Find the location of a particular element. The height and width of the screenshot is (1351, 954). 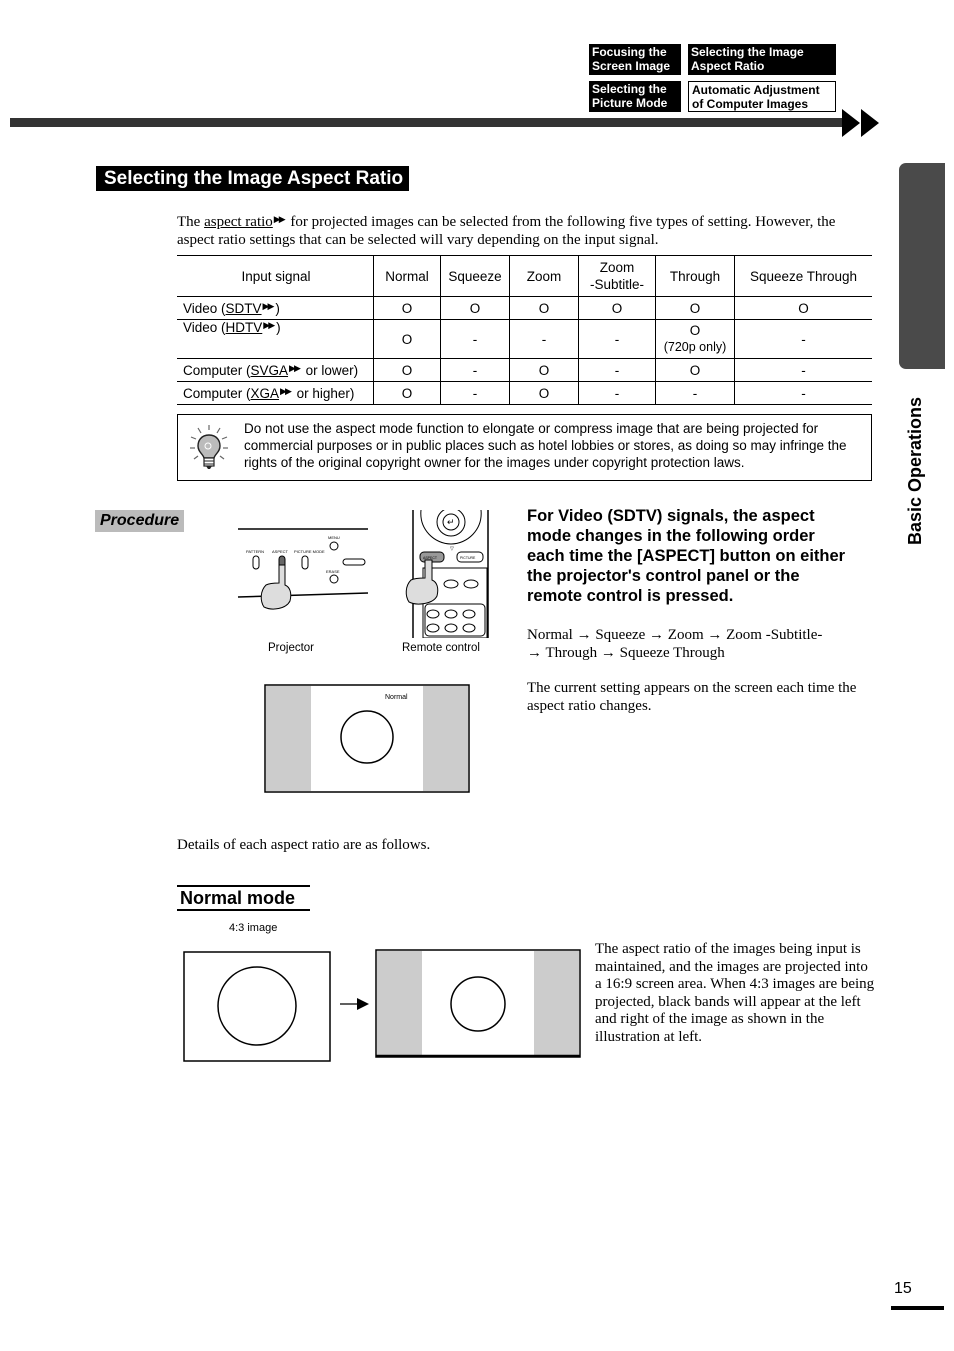

svga-link: SVGA is located at coordinates (270, 370).